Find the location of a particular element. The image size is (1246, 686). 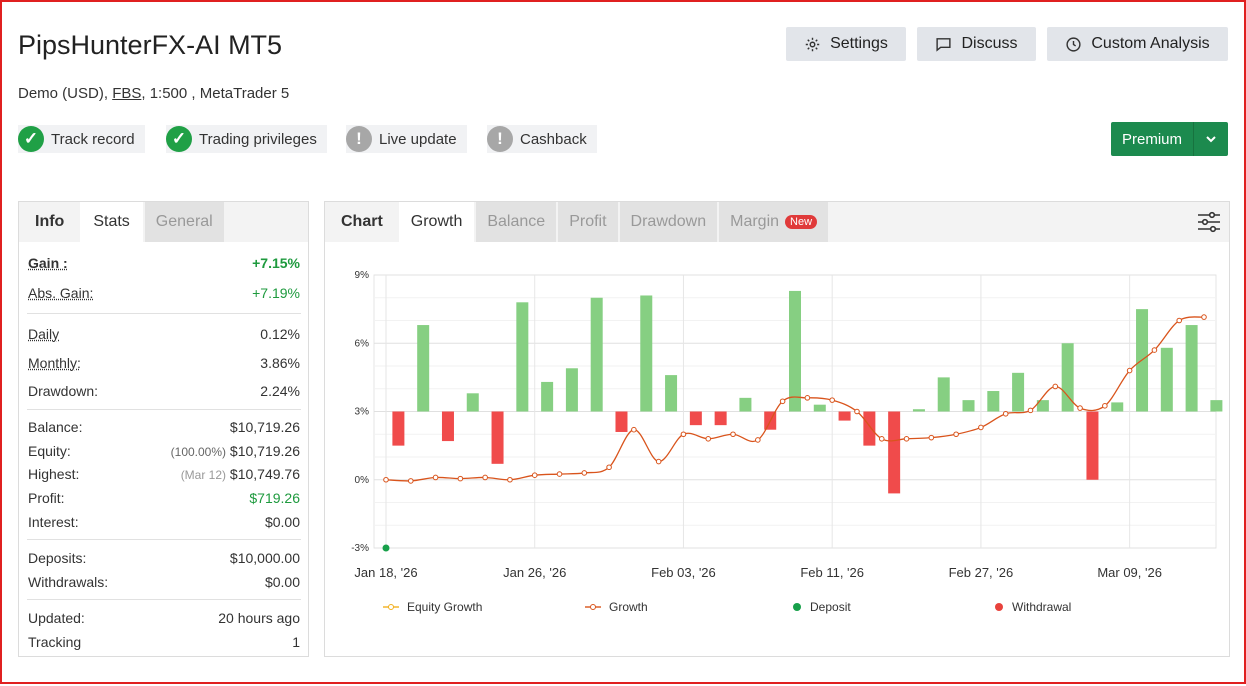

legend-equity-growth: Equity Growth is located at coordinates (432, 607).